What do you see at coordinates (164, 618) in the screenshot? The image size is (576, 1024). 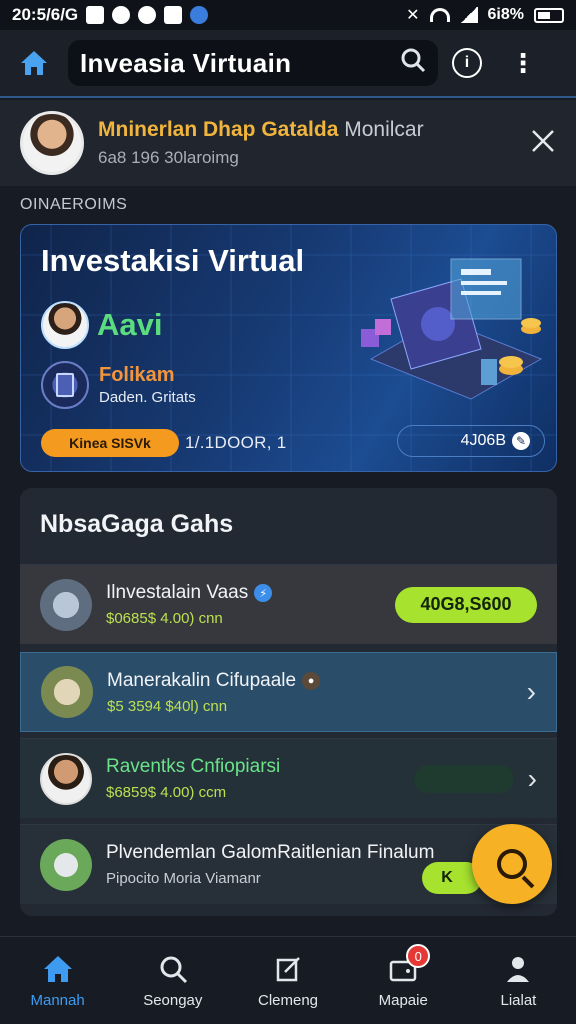 I see `item-subtitle: $0685$ 4.00) cnn` at bounding box center [164, 618].